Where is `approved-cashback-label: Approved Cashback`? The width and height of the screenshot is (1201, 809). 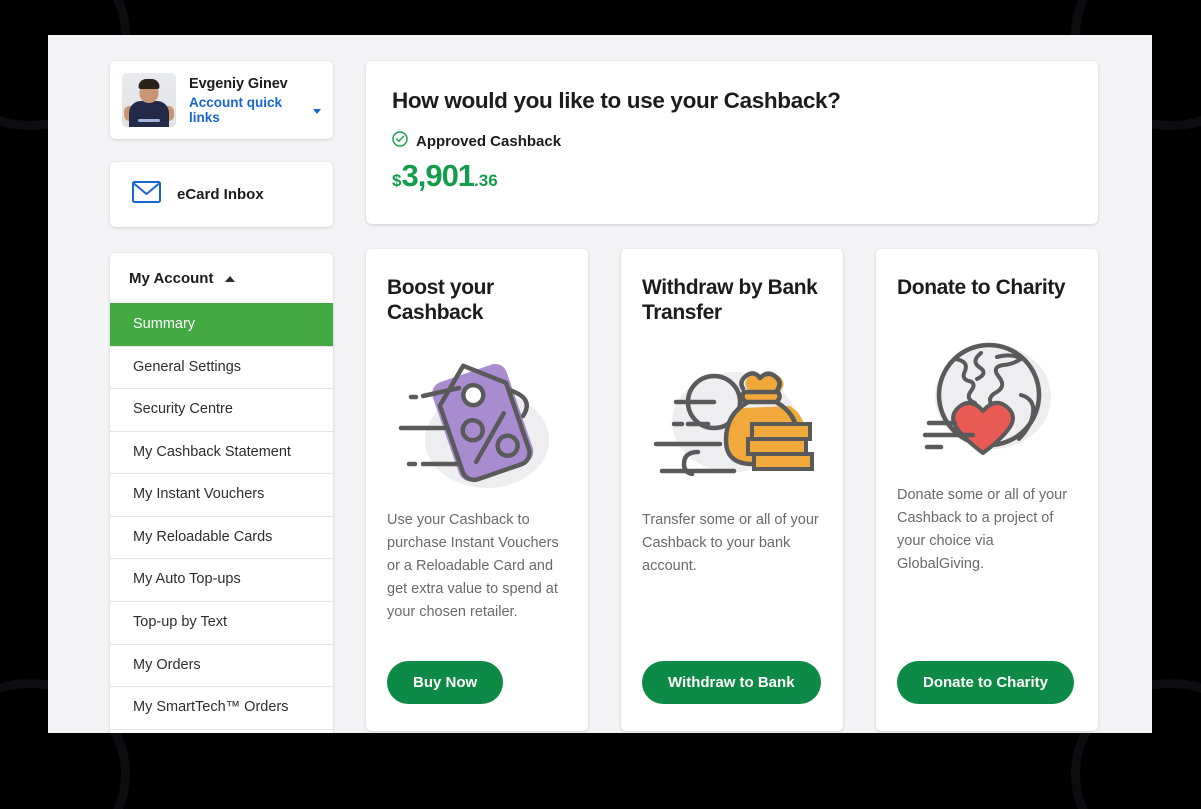
approved-cashback-label: Approved Cashback is located at coordinates (489, 141).